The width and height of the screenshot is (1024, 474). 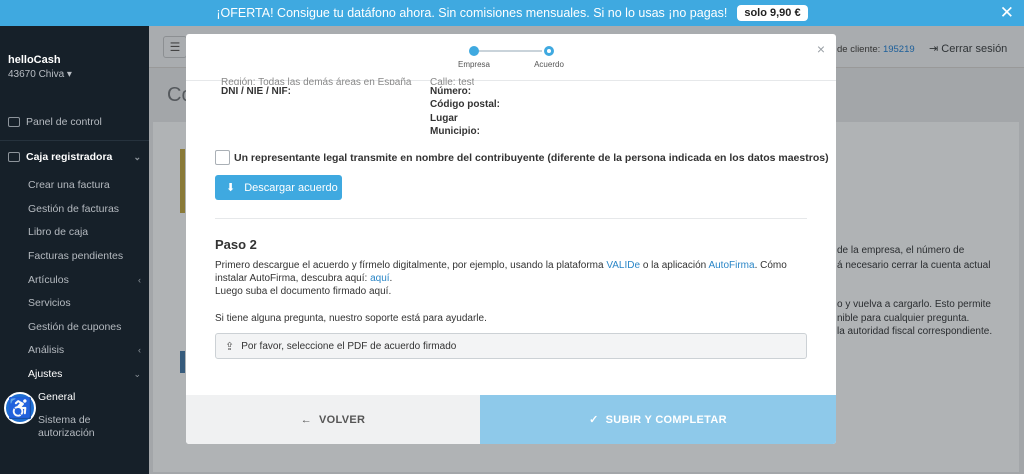 What do you see at coordinates (379, 278) in the screenshot?
I see `install-autofirma-link: aquí` at bounding box center [379, 278].